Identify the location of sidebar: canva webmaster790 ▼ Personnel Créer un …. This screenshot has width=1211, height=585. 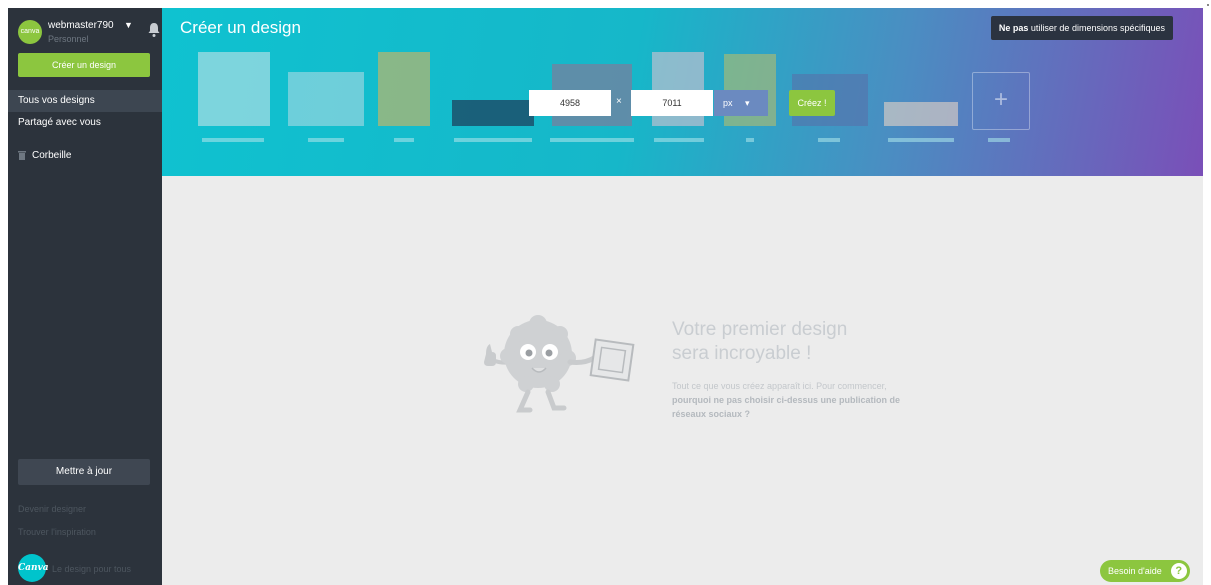
(89, 296).